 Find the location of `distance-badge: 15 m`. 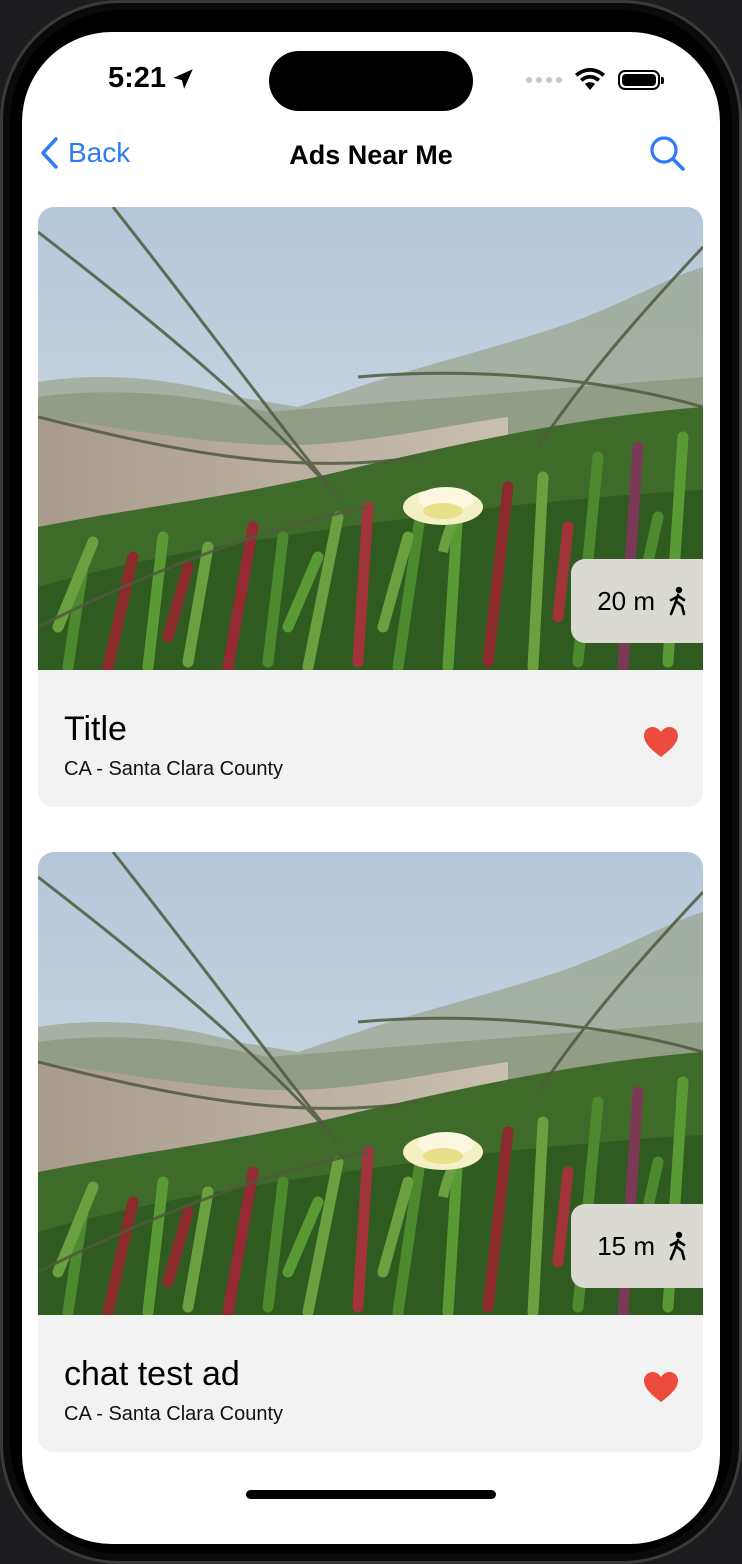

distance-badge: 15 m is located at coordinates (637, 1246).